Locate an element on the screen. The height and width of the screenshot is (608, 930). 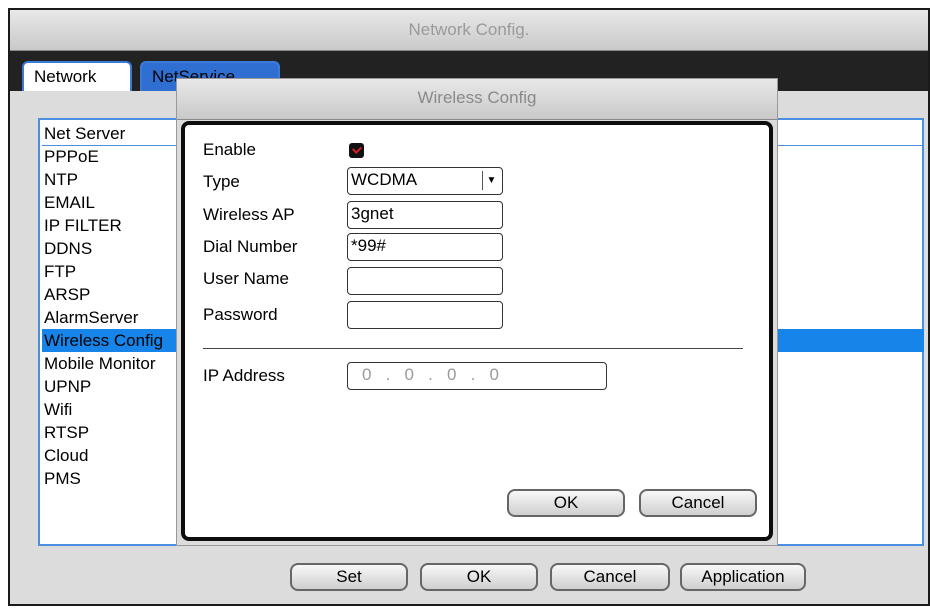
password-label: Password is located at coordinates (240, 314).